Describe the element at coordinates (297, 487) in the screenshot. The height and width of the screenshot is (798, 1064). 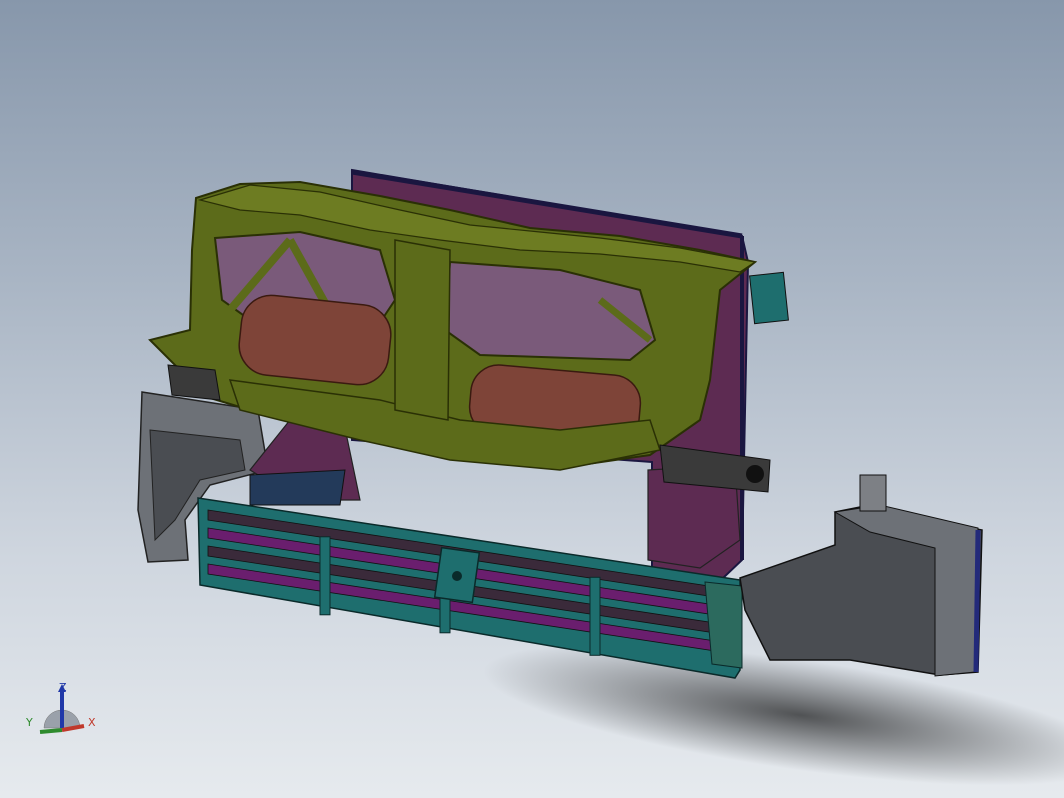
I see `left-bracket-plate` at that location.